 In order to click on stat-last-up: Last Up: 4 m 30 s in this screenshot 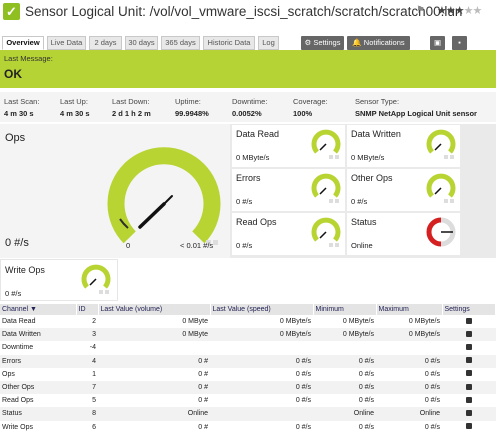, I will do `click(75, 107)`.